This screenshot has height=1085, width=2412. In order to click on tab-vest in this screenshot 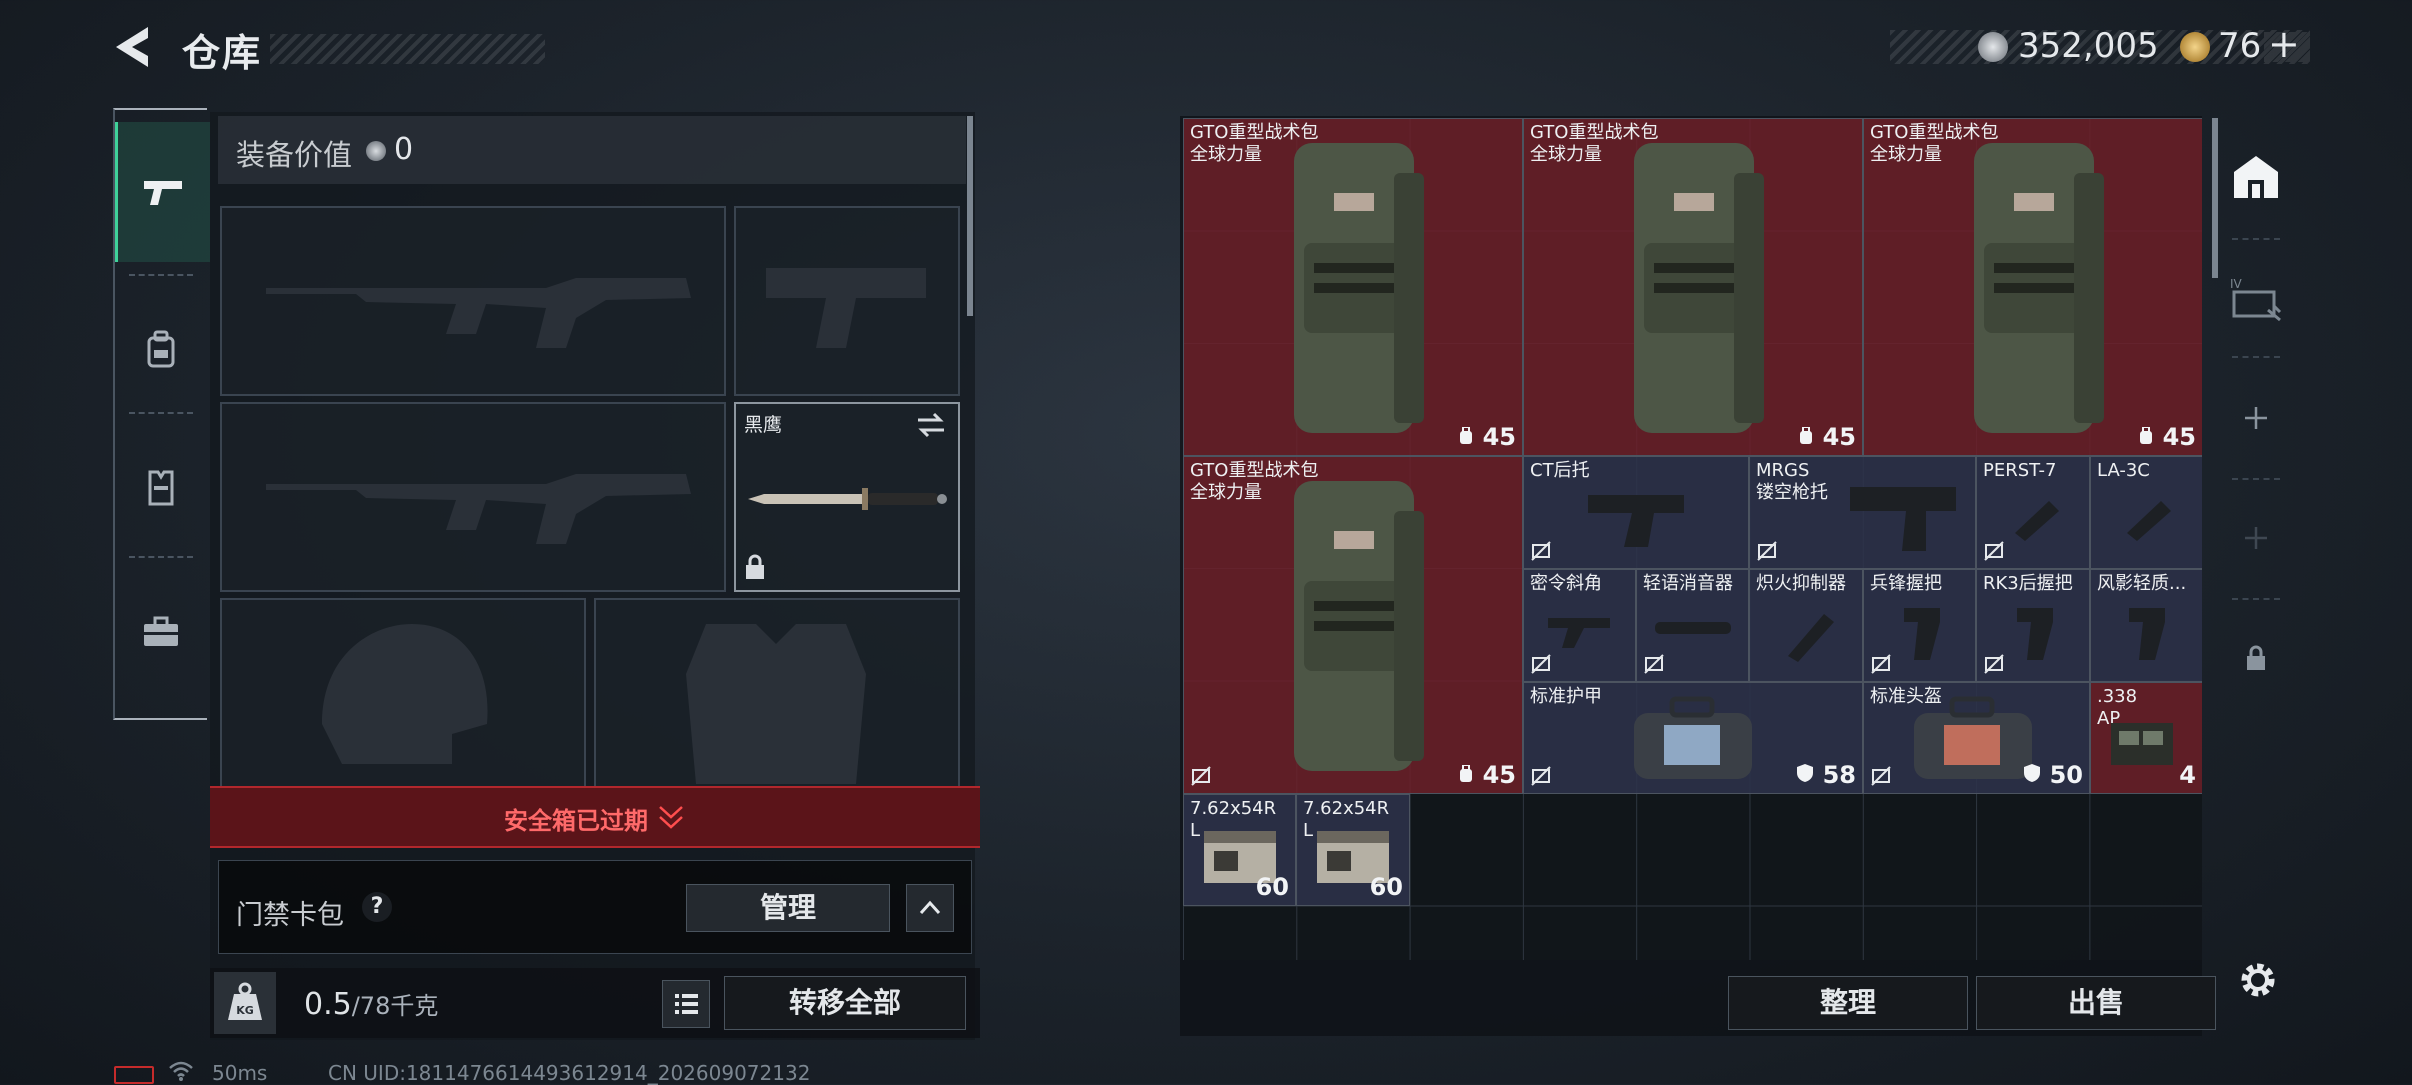, I will do `click(161, 488)`.